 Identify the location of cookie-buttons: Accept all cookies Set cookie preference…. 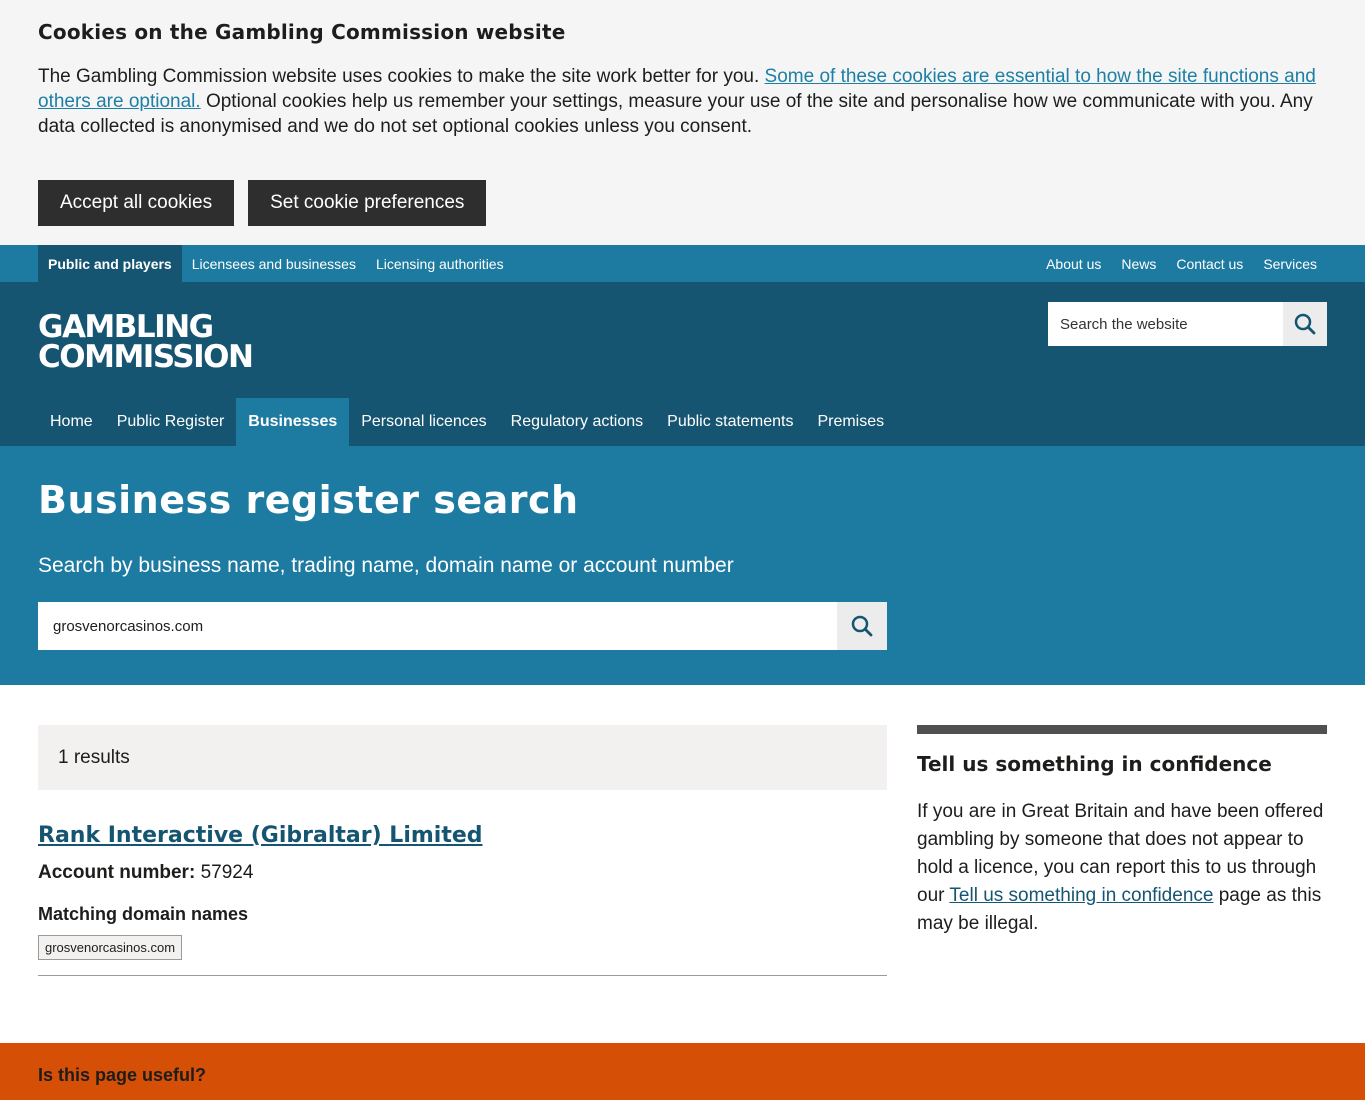
(682, 203).